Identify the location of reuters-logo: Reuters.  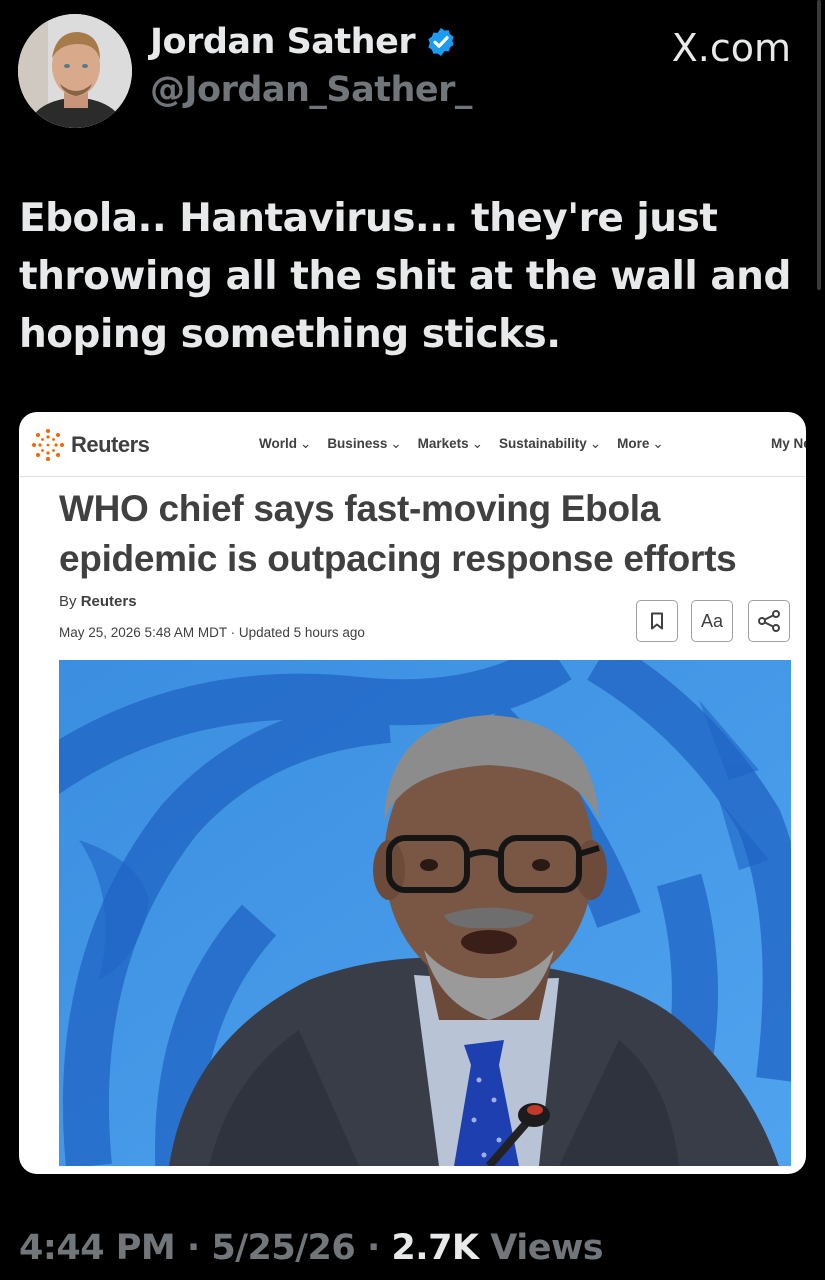
(90, 445).